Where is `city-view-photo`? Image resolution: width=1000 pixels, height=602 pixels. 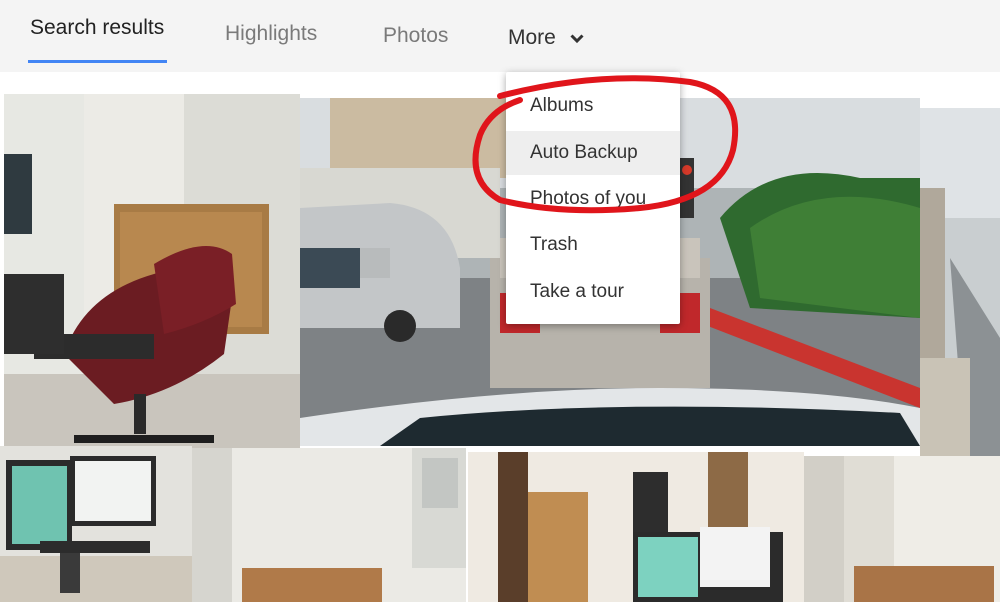 city-view-photo is located at coordinates (960, 282).